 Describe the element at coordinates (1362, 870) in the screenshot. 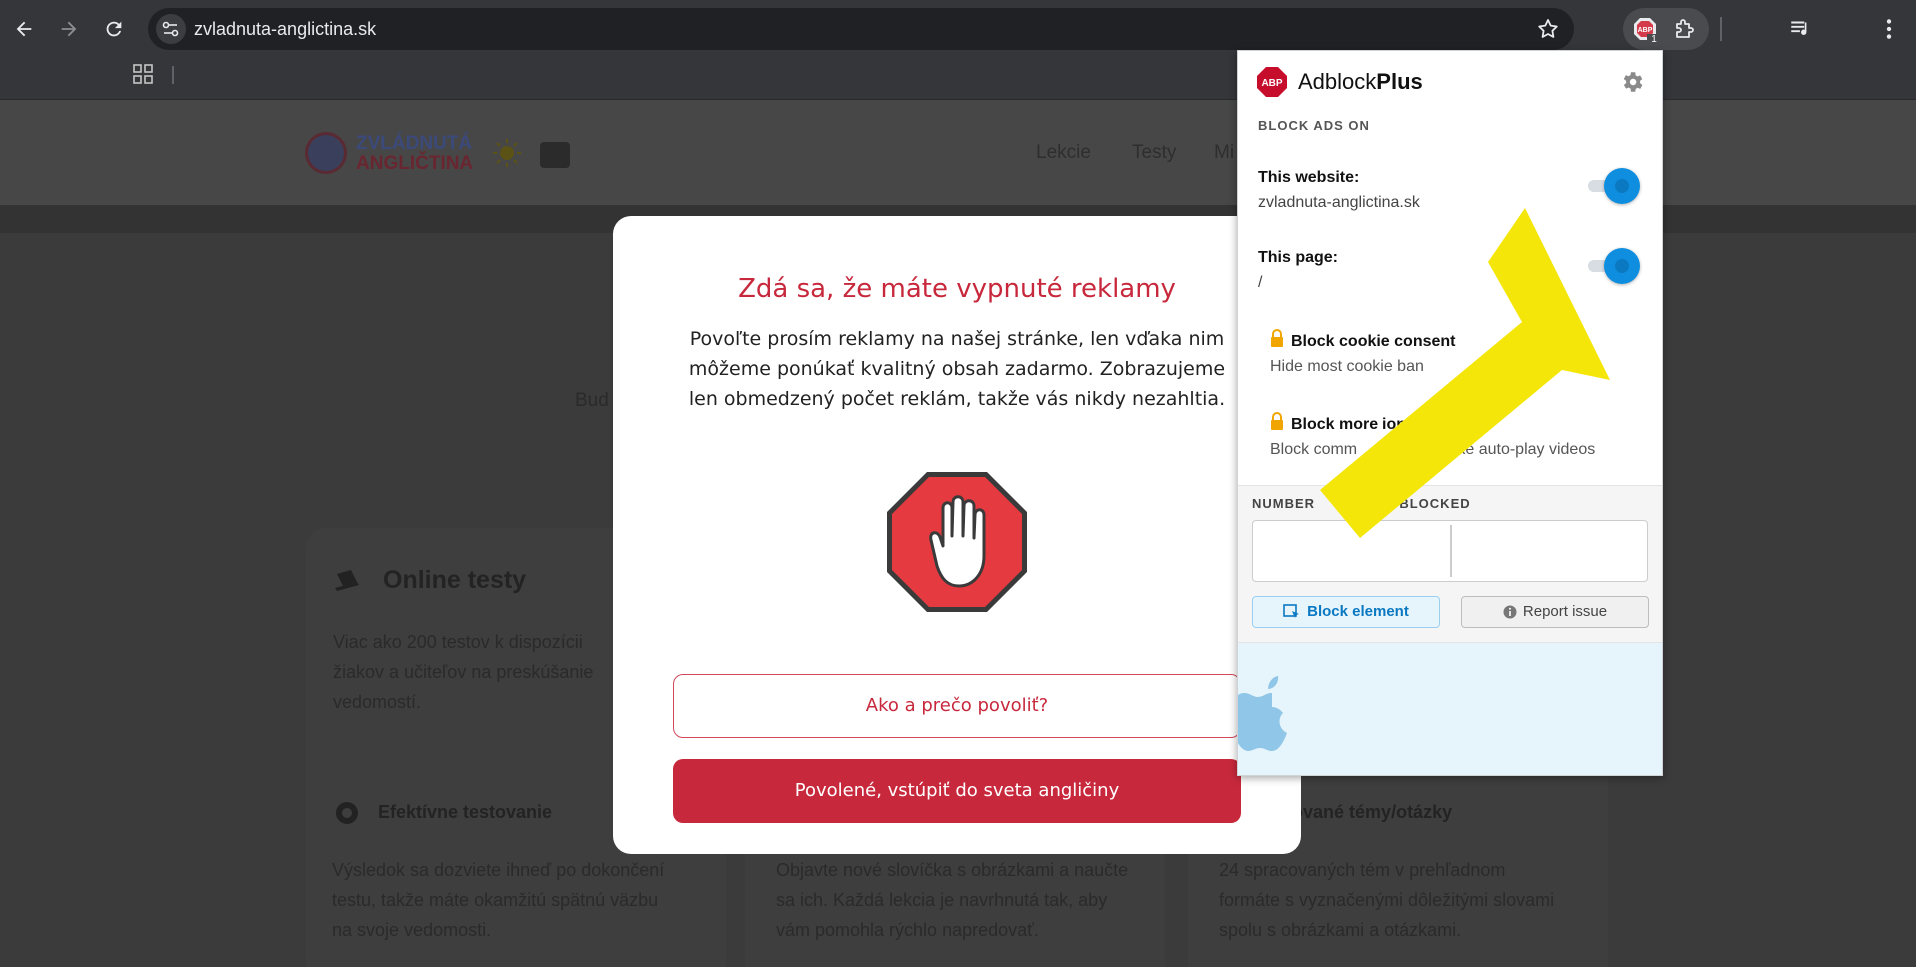

I see `feature-text-line: 24 spracovaných tém v prehľadnom` at that location.